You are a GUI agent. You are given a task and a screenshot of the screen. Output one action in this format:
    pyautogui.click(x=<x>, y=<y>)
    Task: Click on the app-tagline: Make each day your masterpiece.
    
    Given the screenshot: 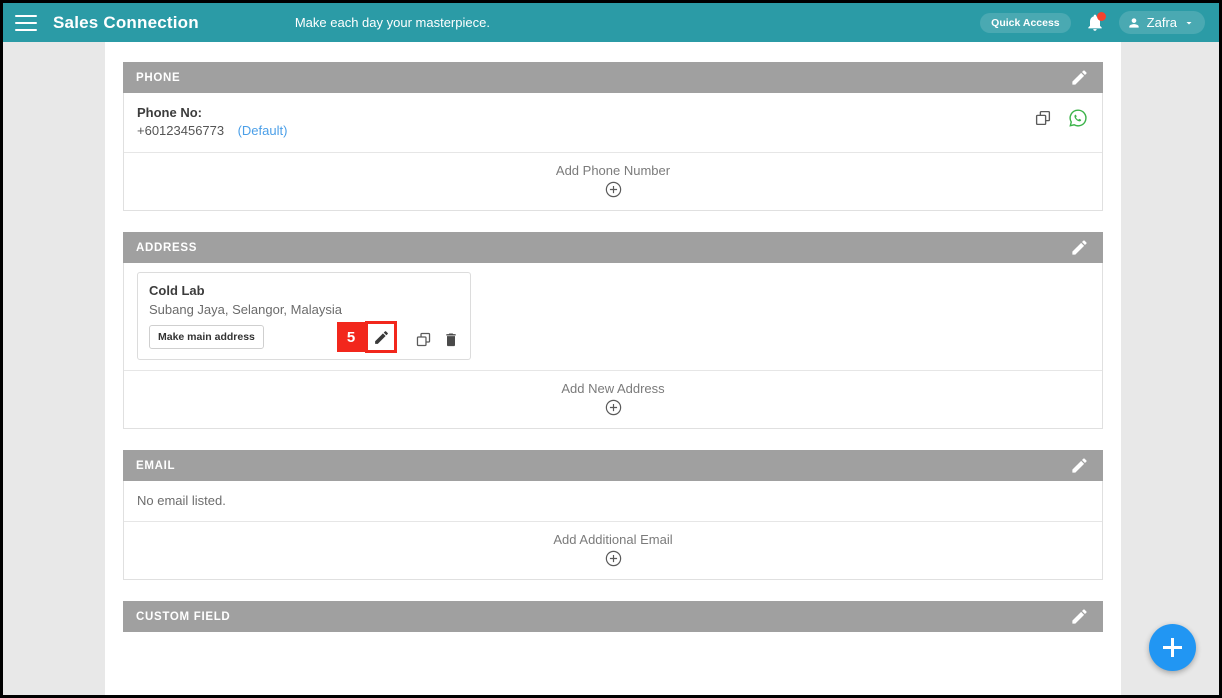 What is the action you would take?
    pyautogui.click(x=392, y=22)
    